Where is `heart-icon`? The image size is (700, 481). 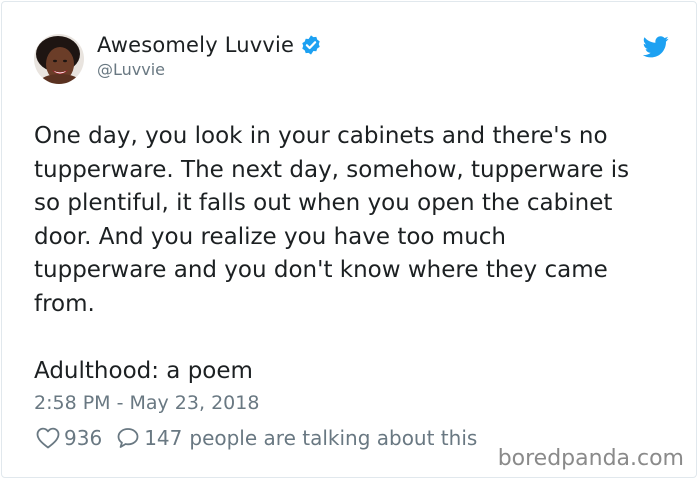 heart-icon is located at coordinates (48, 438).